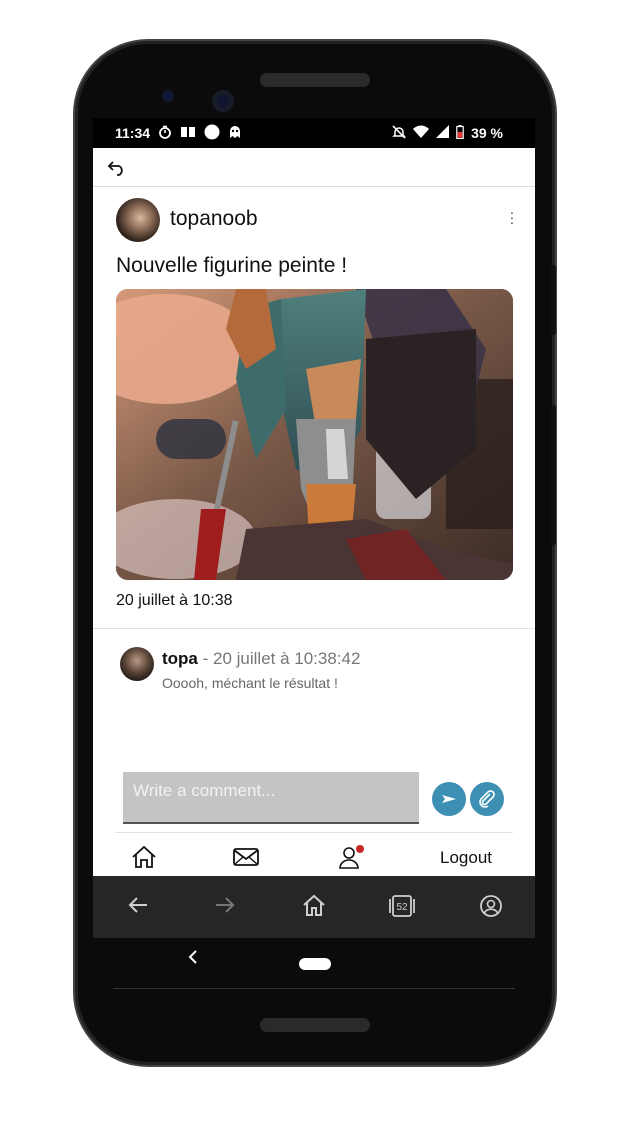 Image resolution: width=618 pixels, height=1124 pixels. What do you see at coordinates (137, 664) in the screenshot?
I see `comment-avatar` at bounding box center [137, 664].